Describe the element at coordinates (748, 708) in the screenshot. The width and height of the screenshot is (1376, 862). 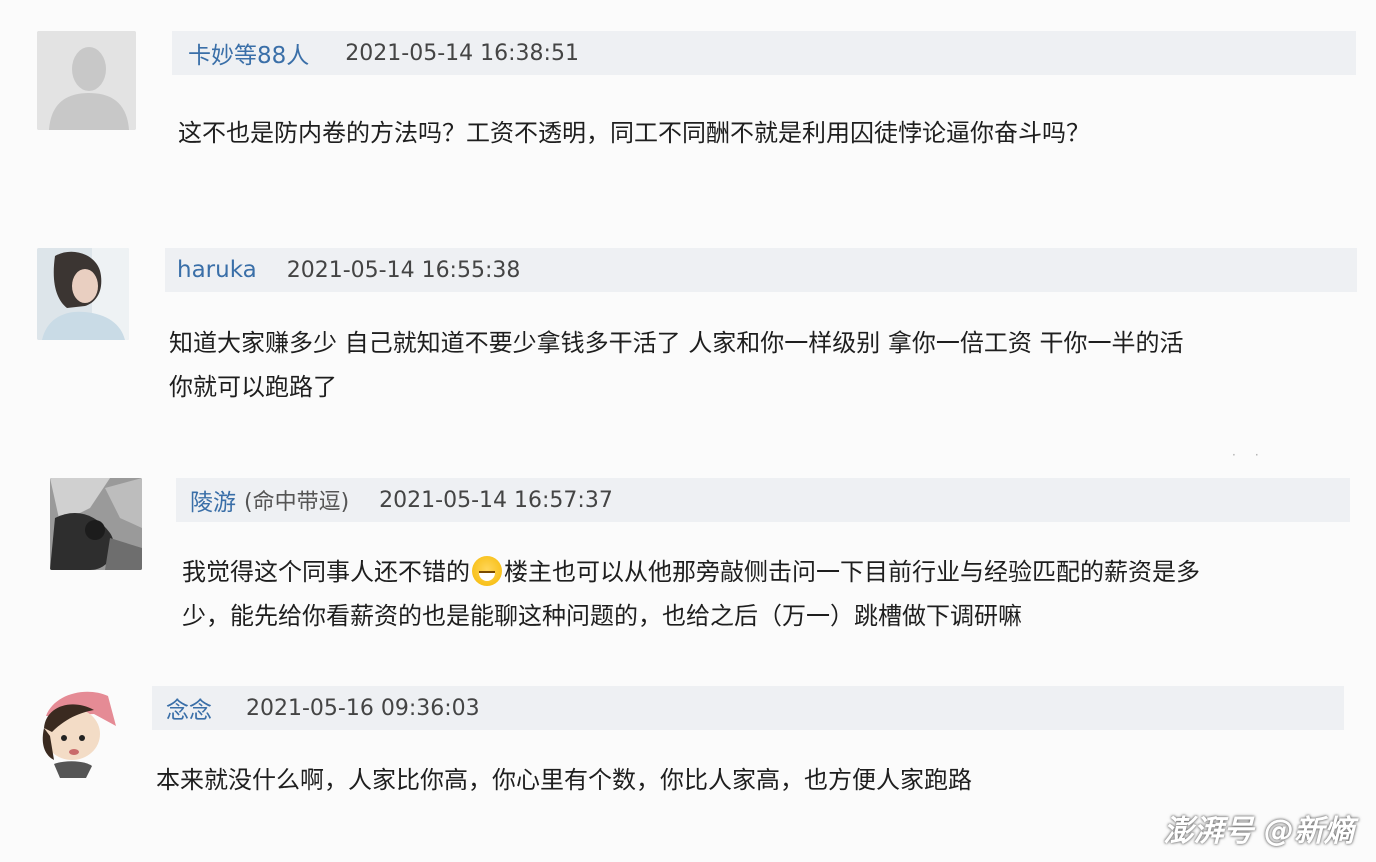
I see `comment-header: 念念 2021-05-16 09:36:03` at that location.